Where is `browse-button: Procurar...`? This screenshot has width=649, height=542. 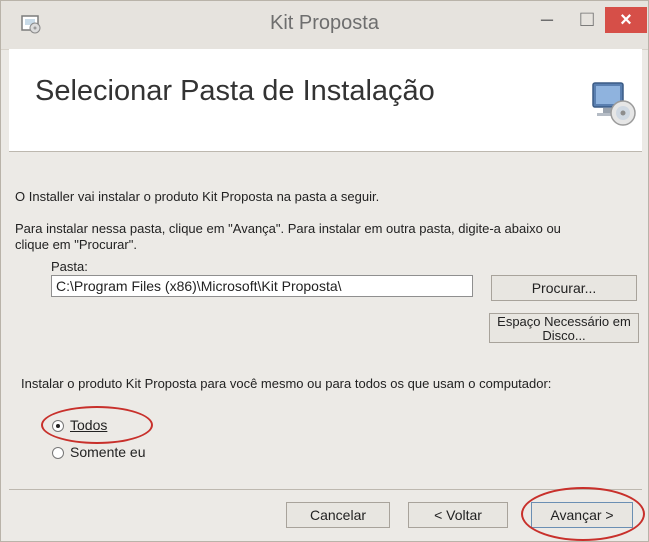 browse-button: Procurar... is located at coordinates (564, 288).